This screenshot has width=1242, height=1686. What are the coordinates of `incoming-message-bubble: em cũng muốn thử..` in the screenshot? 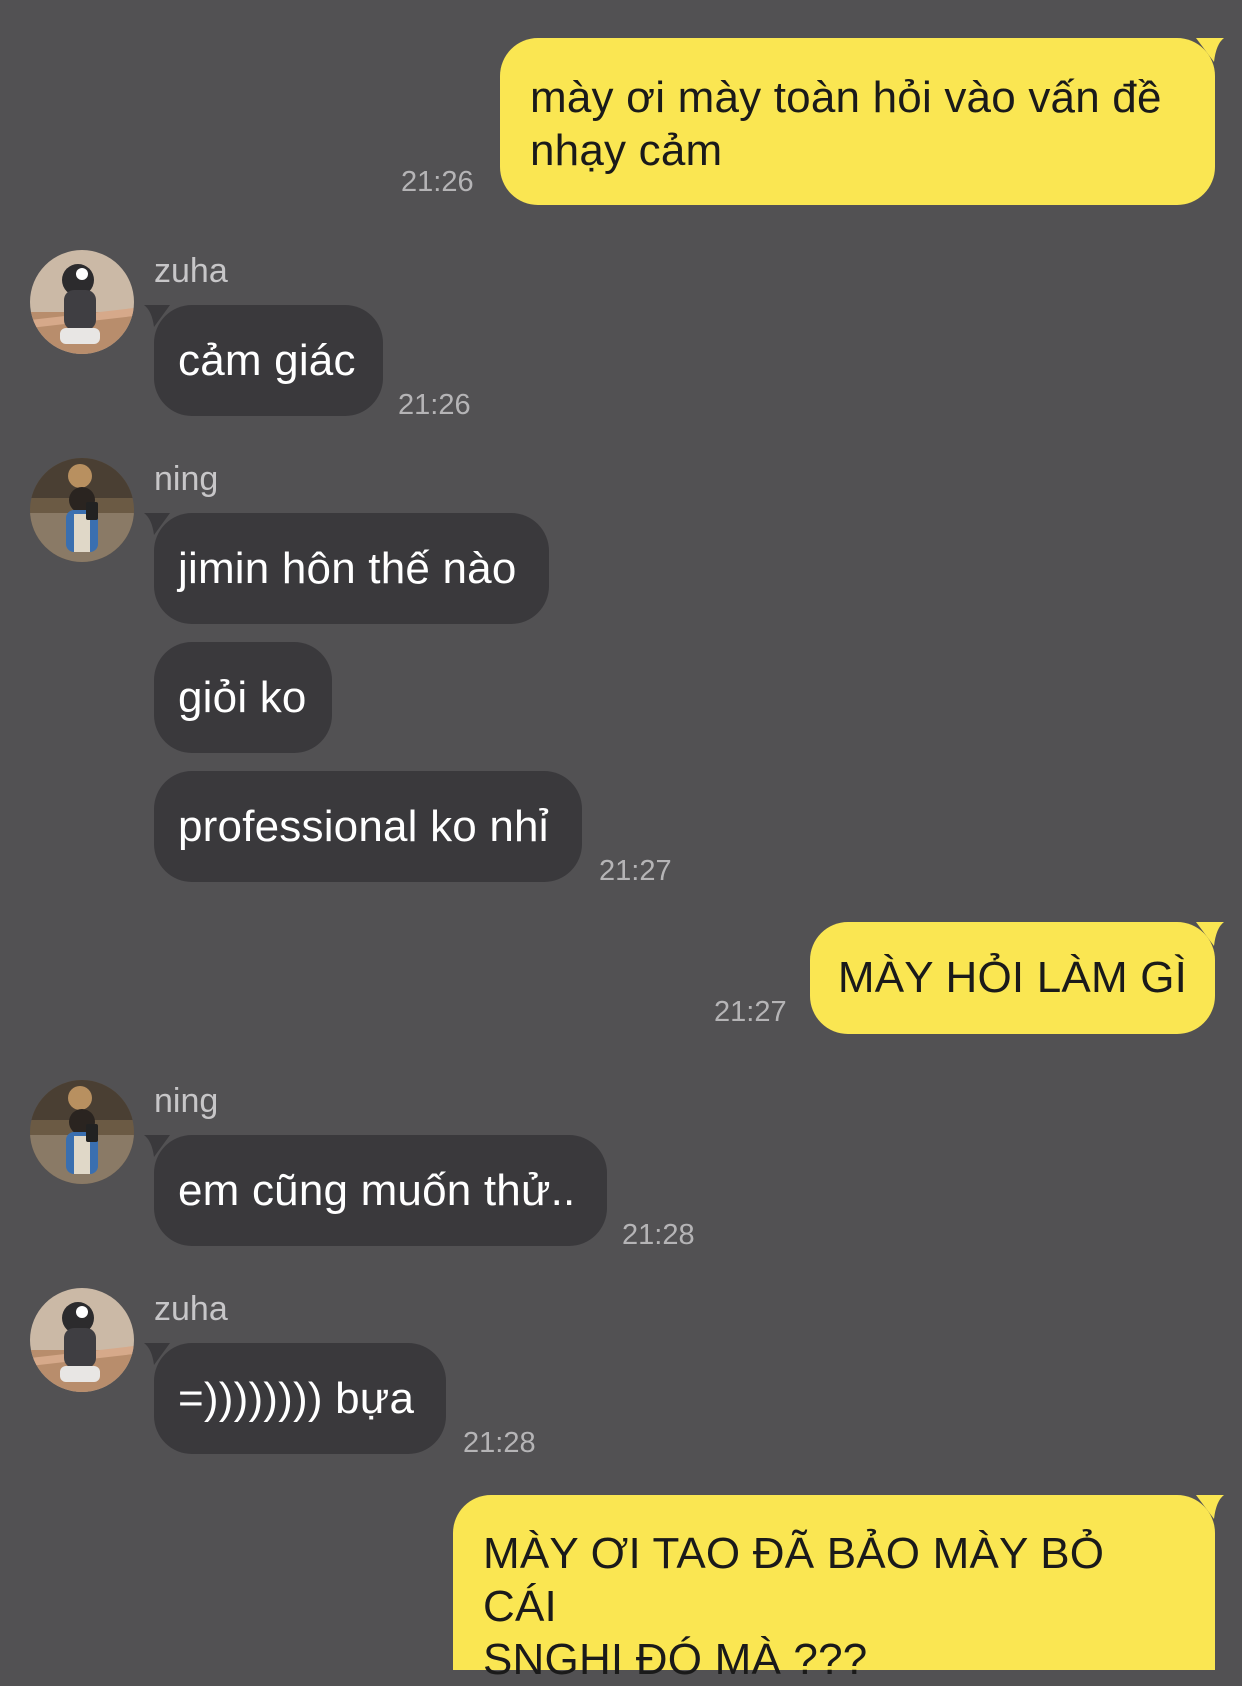 It's located at (380, 1190).